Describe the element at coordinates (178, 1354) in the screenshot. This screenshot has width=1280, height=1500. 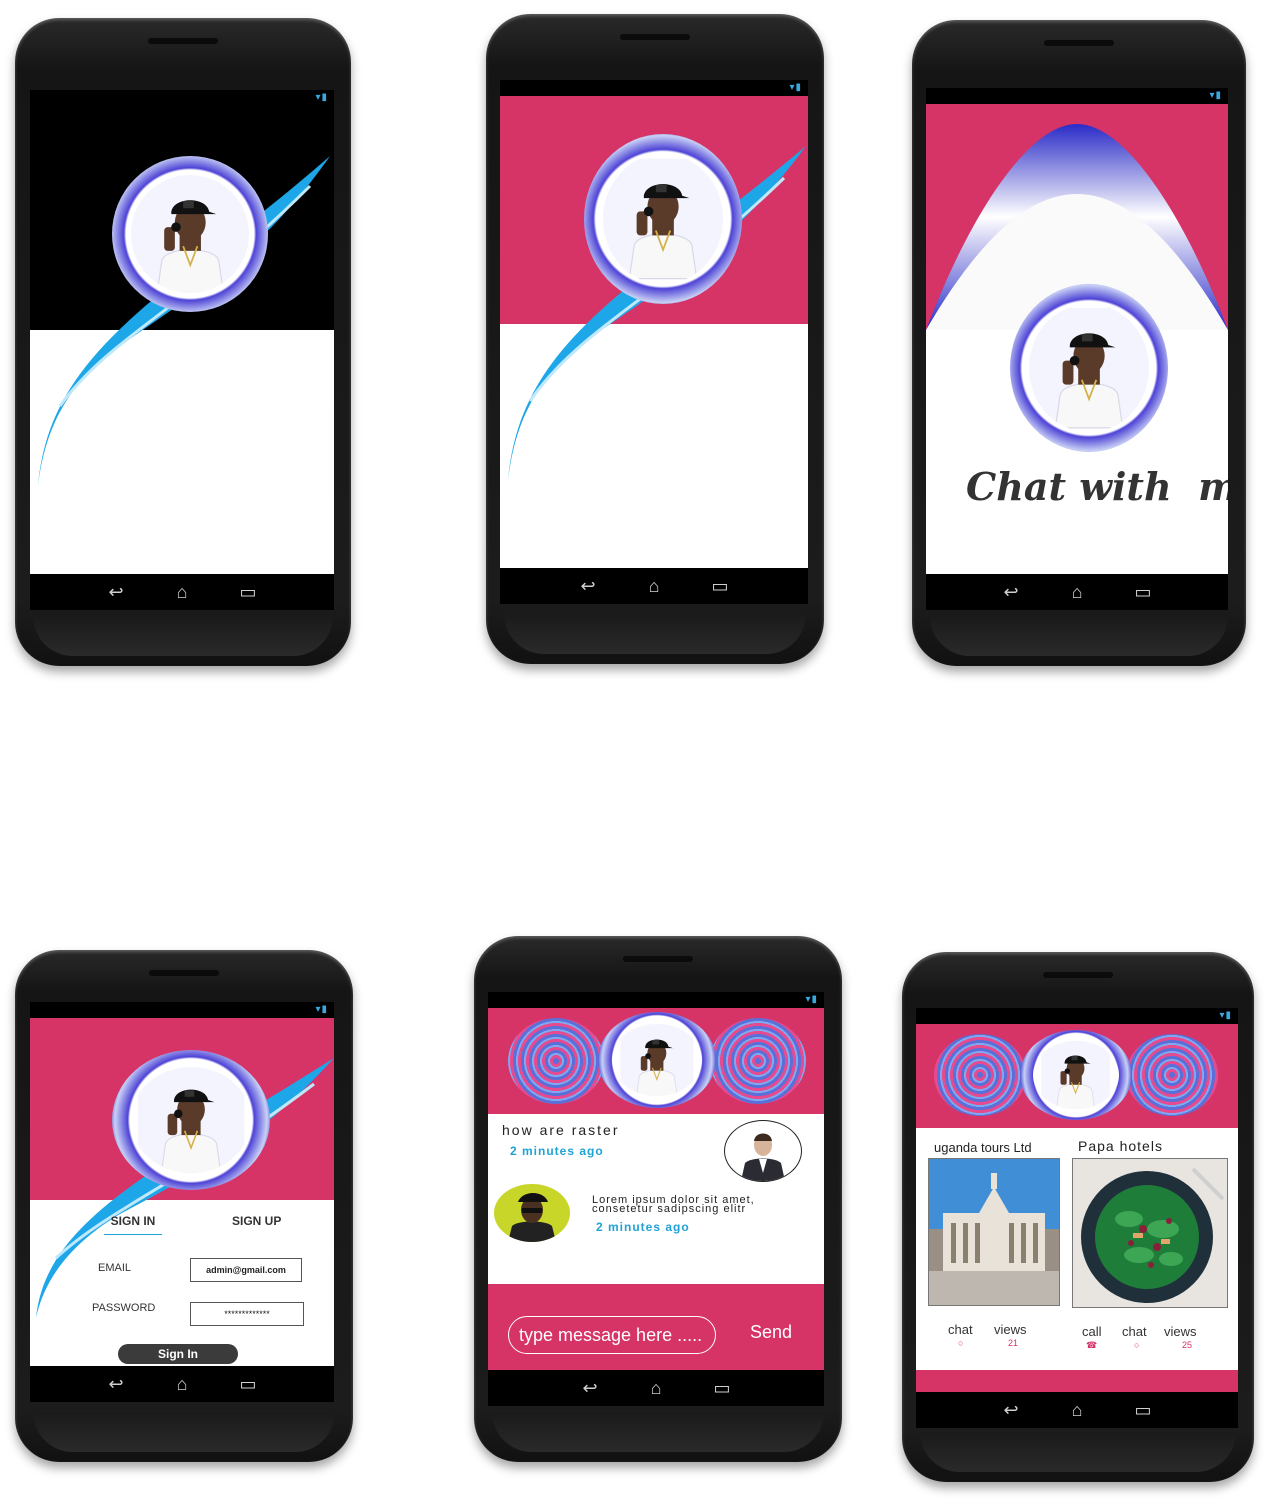
I see `sign-in-button: Sign In` at that location.